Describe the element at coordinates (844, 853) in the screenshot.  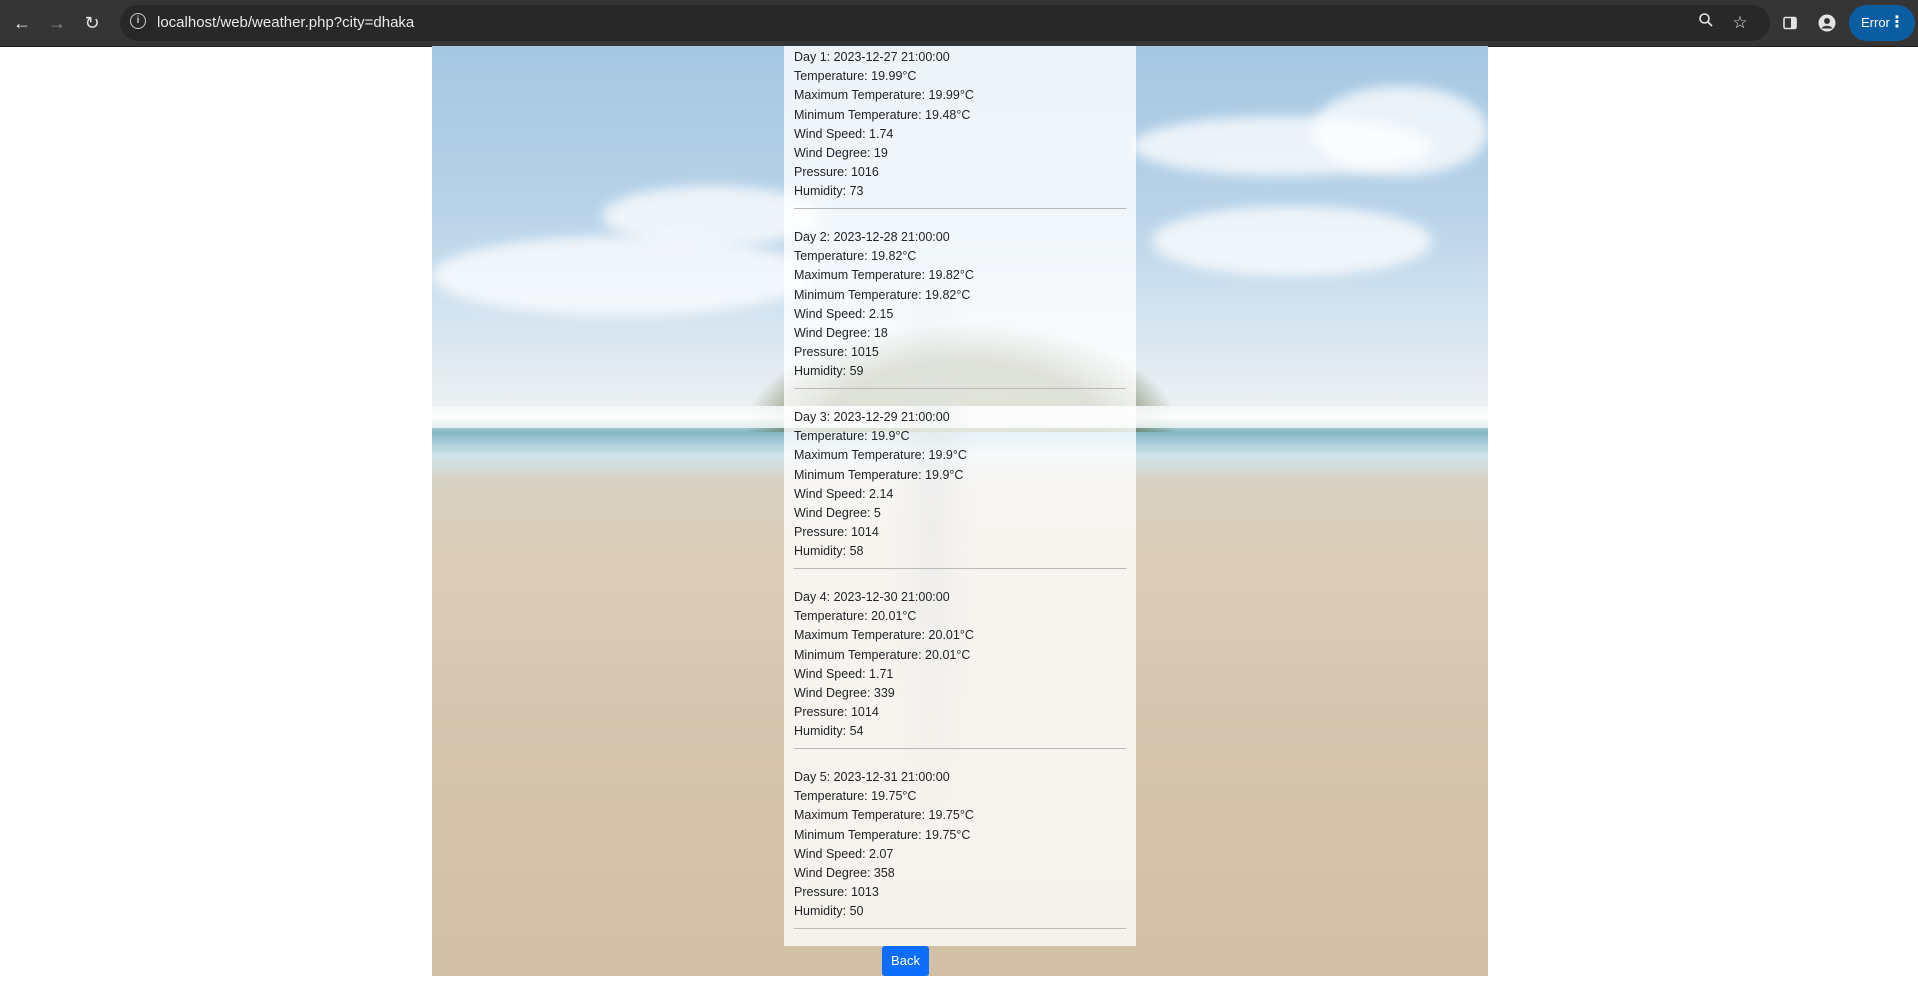
I see `wind-speed: Wind Speed: 2.07` at that location.